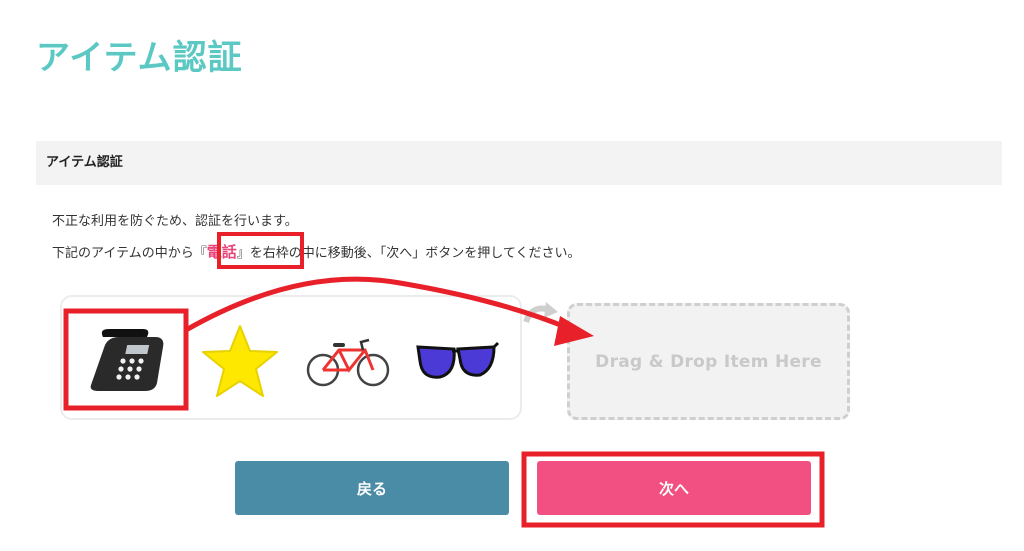 The width and height of the screenshot is (1024, 551). What do you see at coordinates (243, 253) in the screenshot?
I see `quote-close: 』` at bounding box center [243, 253].